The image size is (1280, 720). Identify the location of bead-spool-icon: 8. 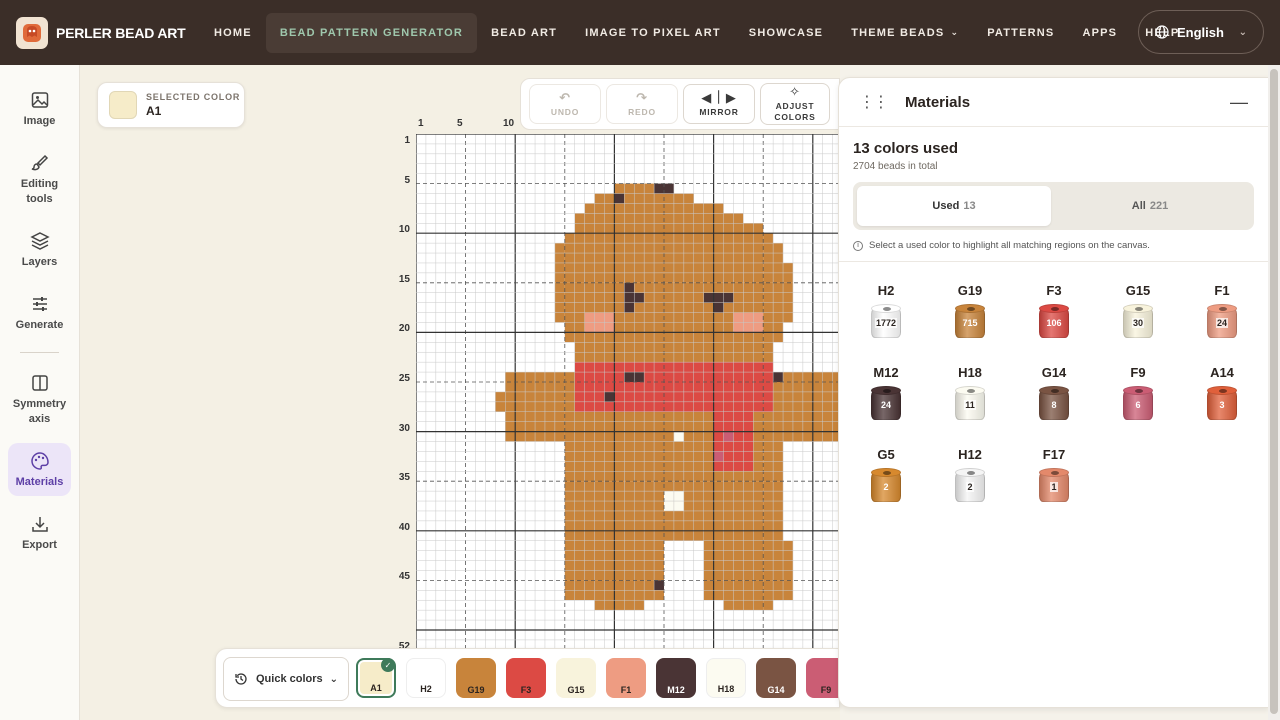
(1054, 404).